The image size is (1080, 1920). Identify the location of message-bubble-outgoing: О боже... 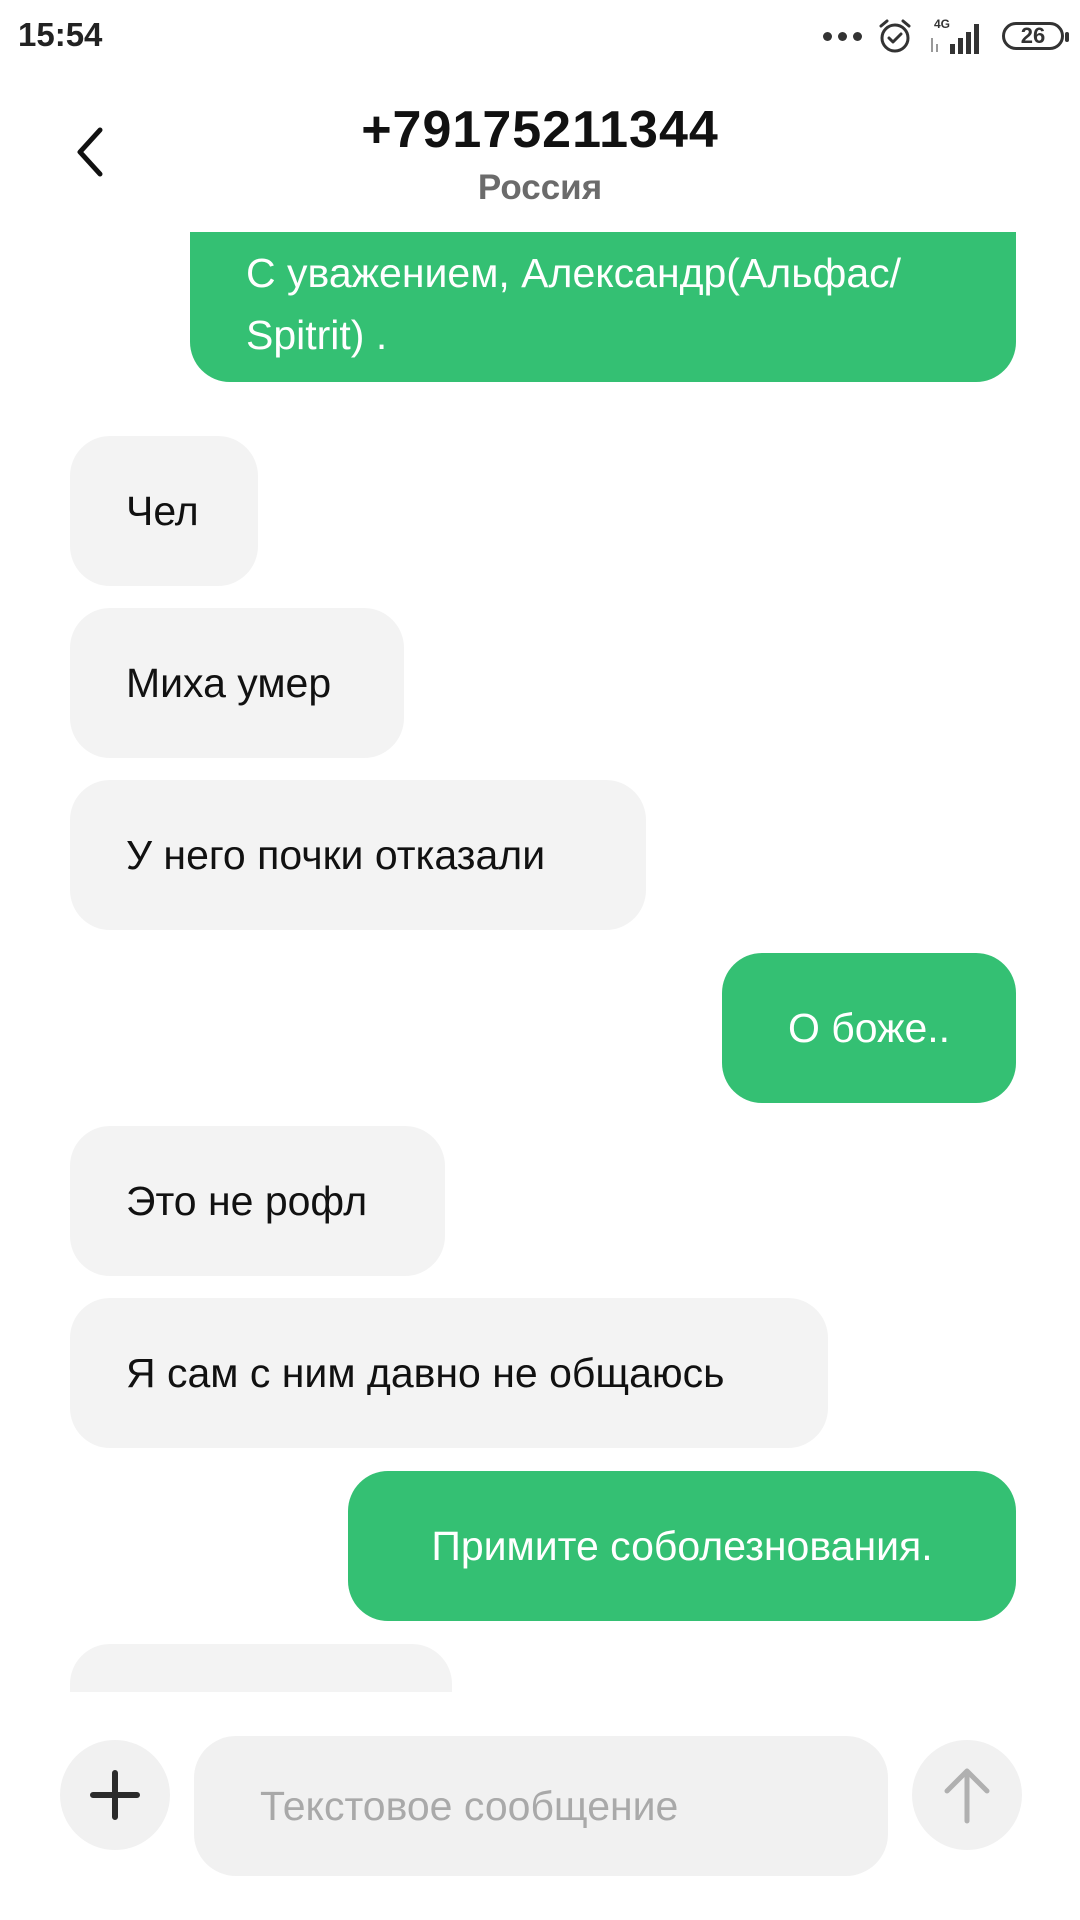
(869, 1028).